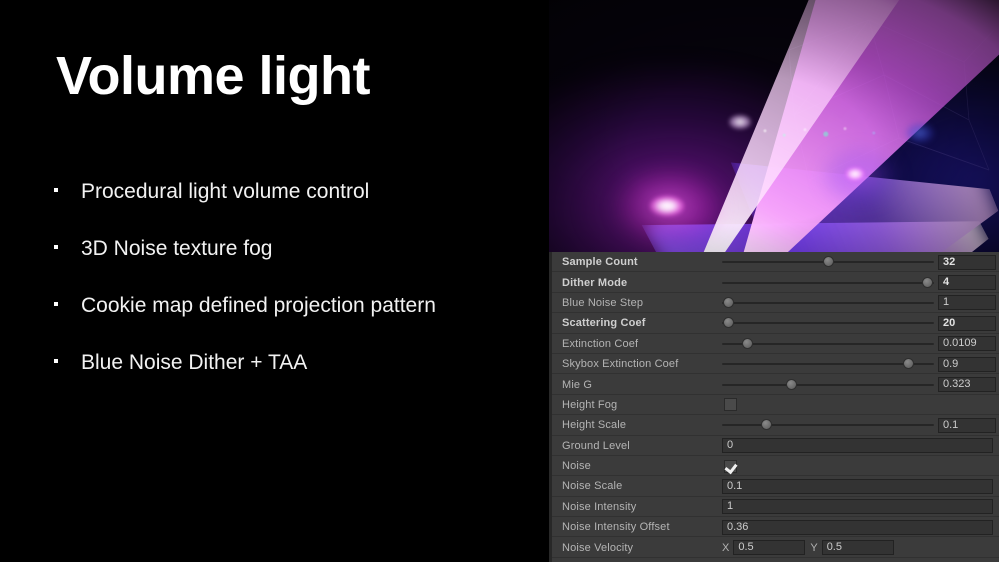 This screenshot has width=999, height=562. I want to click on scattering-coef-value: 20, so click(967, 323).